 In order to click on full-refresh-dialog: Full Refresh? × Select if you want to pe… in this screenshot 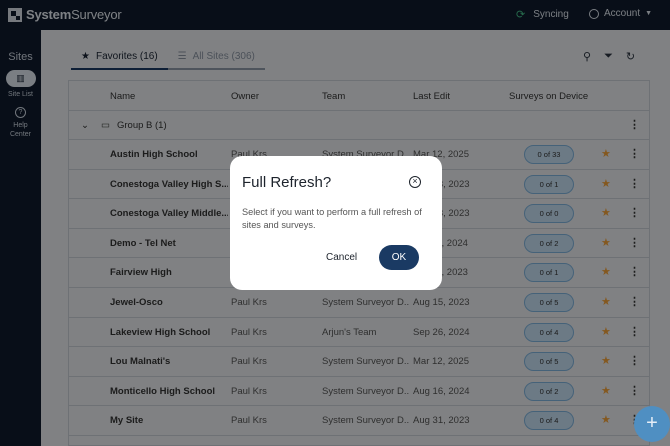, I will do `click(336, 223)`.